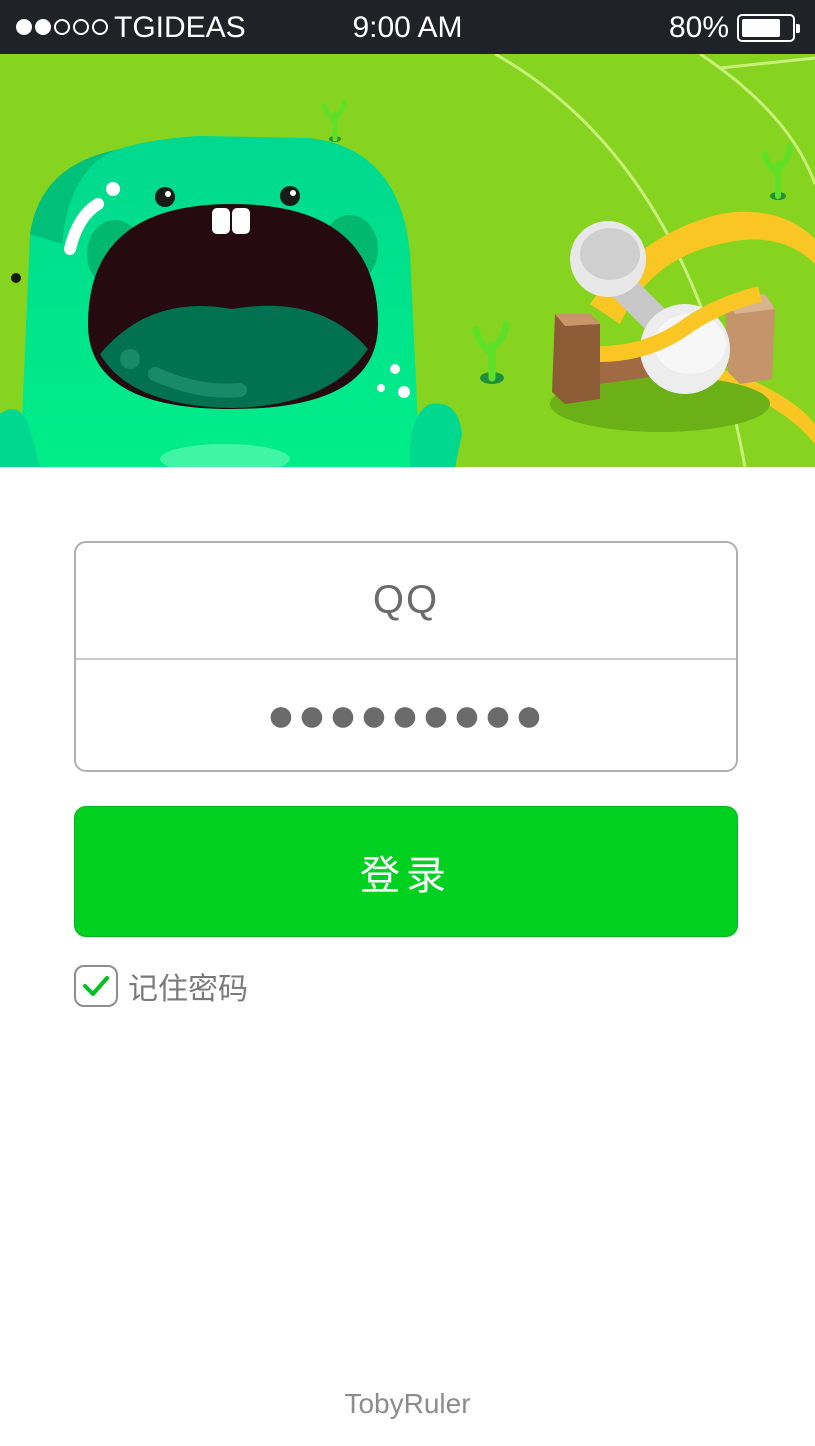  I want to click on remember-password-checkbox, so click(96, 986).